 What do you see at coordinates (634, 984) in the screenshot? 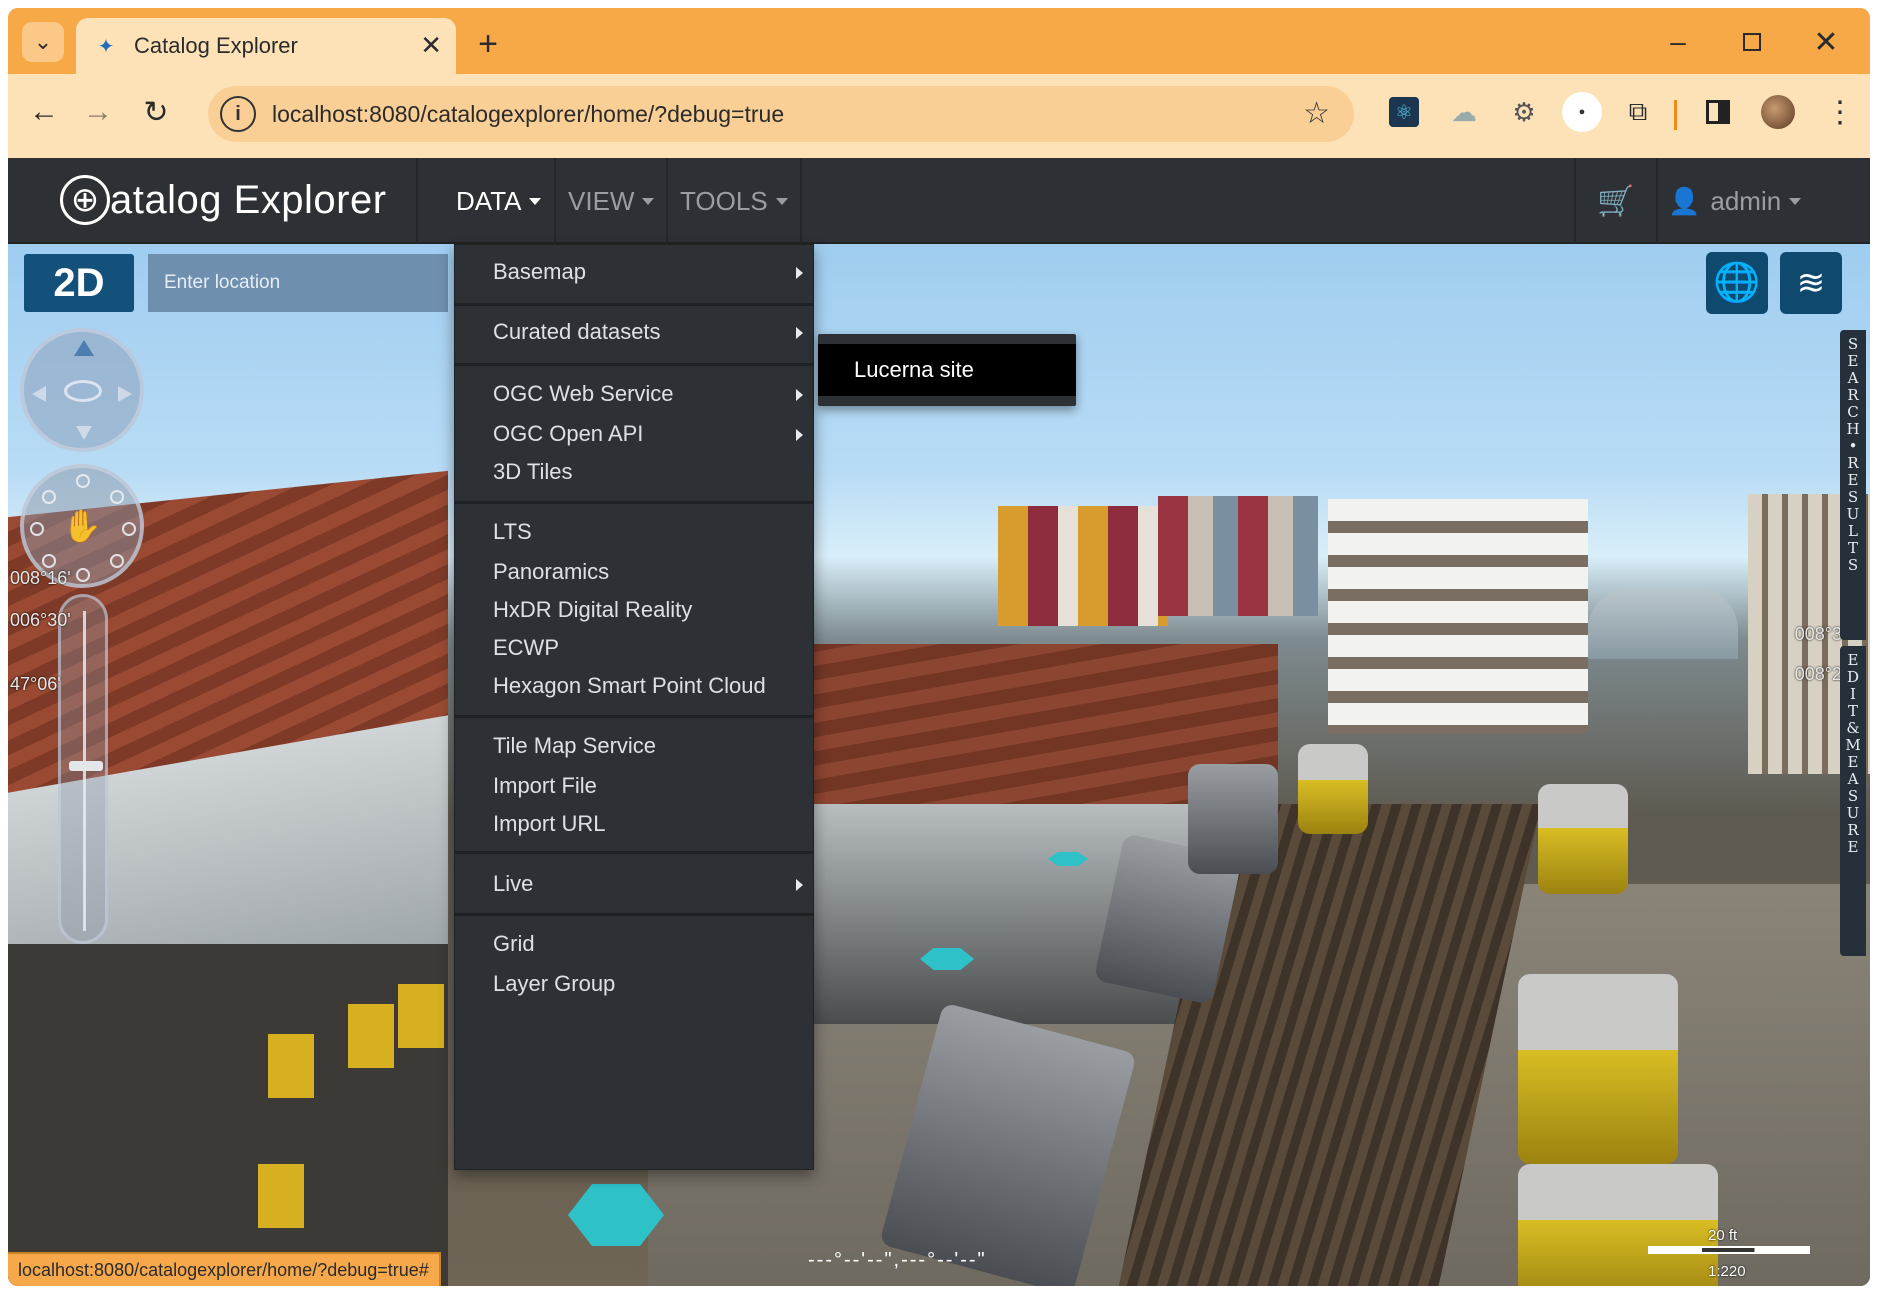
I see `menu-item-layer-group: Layer Group` at bounding box center [634, 984].